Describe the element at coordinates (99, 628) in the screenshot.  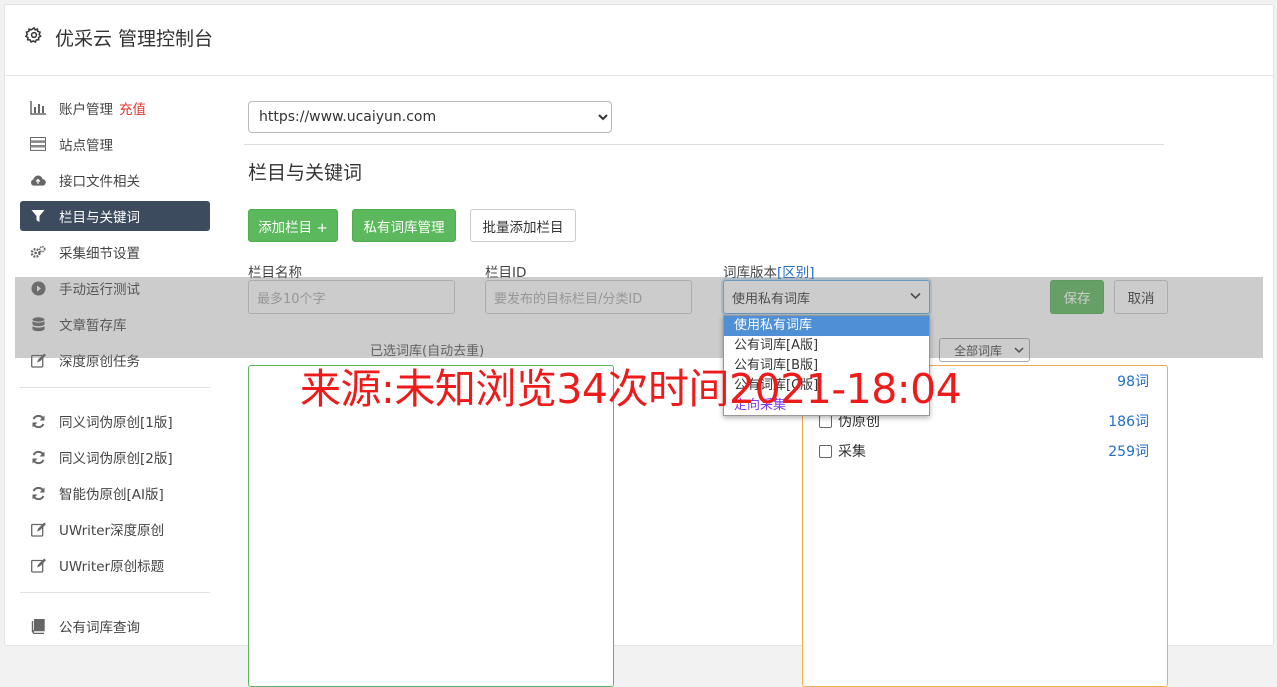
I see `sidebar-item-label: 公有词库查询` at that location.